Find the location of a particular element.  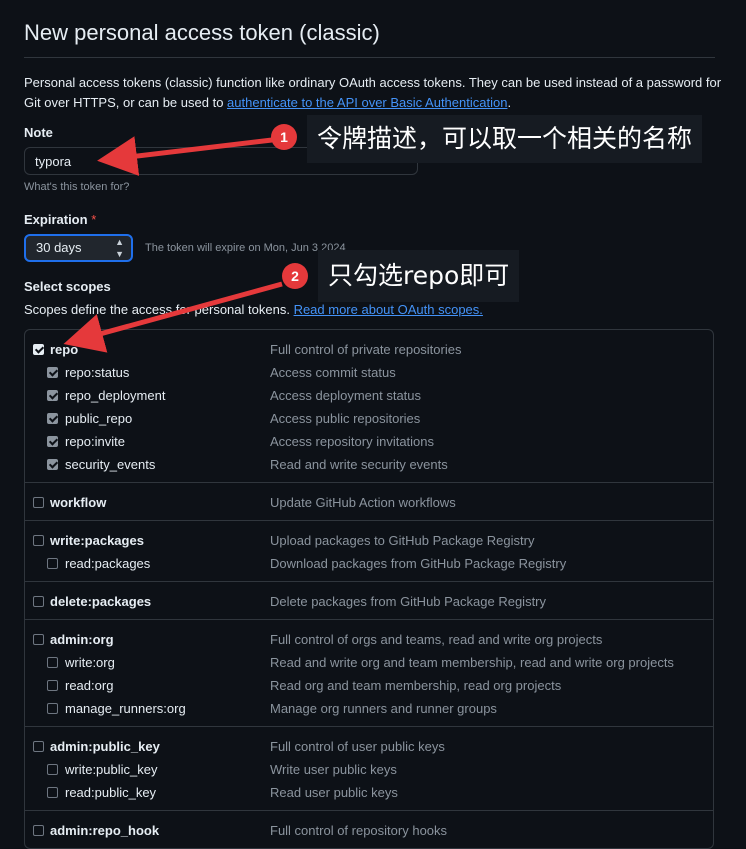

annotation-callout-1: 令牌描述，可以取一个相关的名称 is located at coordinates (505, 139).